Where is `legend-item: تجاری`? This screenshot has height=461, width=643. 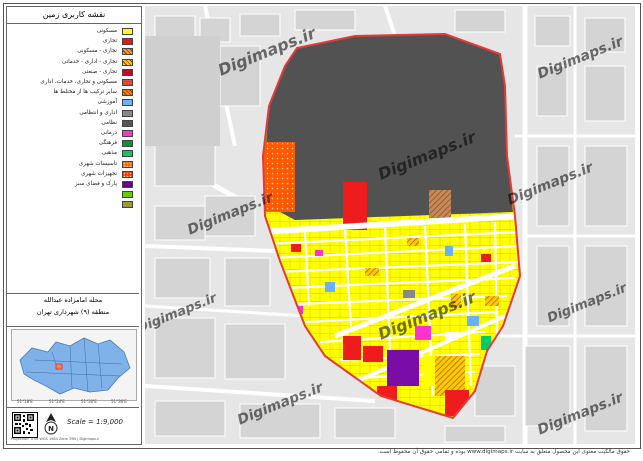 legend-item: تجاری is located at coordinates (73, 42).